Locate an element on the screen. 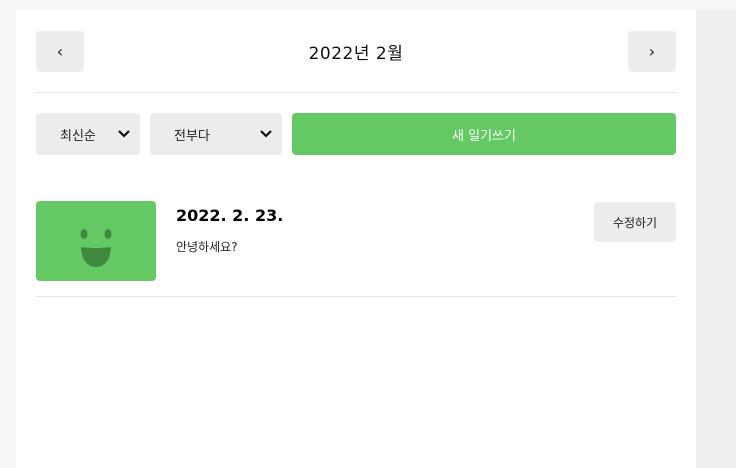  diary-list-item: 2022. 2. 23. 안녕하세요? 수정하기 is located at coordinates (356, 241).